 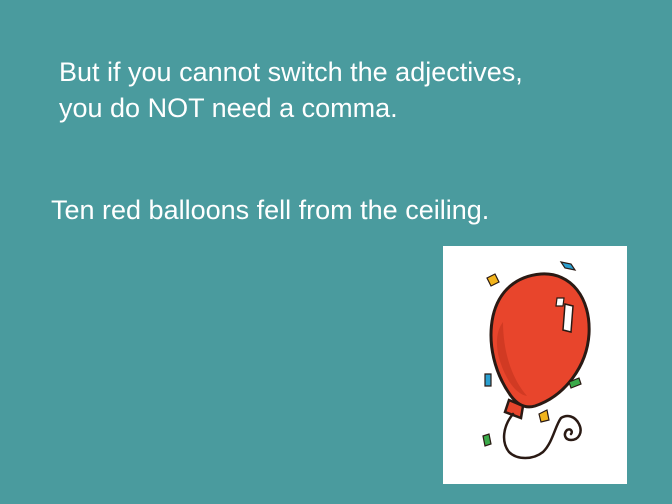 I want to click on balloon-clipart, so click(x=535, y=365).